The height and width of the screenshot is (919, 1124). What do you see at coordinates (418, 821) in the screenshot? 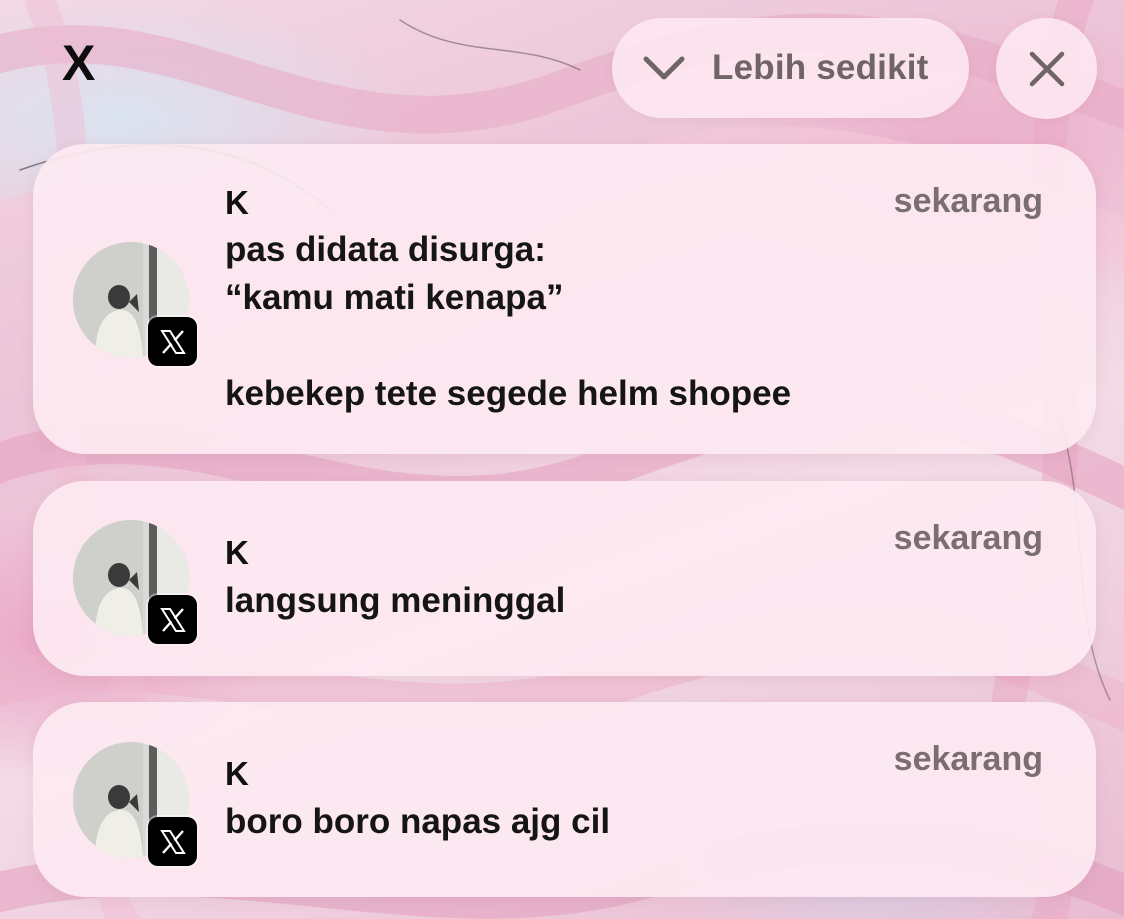
I see `message-line: boro boro napas ajg cil` at bounding box center [418, 821].